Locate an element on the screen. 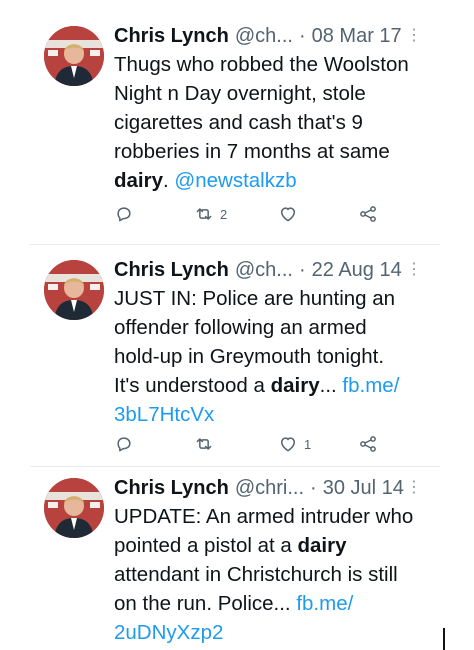 This screenshot has height=650, width=474. tweet-header: Chris Lynch @ch... · 08 Mar 17 is located at coordinates (277, 36).